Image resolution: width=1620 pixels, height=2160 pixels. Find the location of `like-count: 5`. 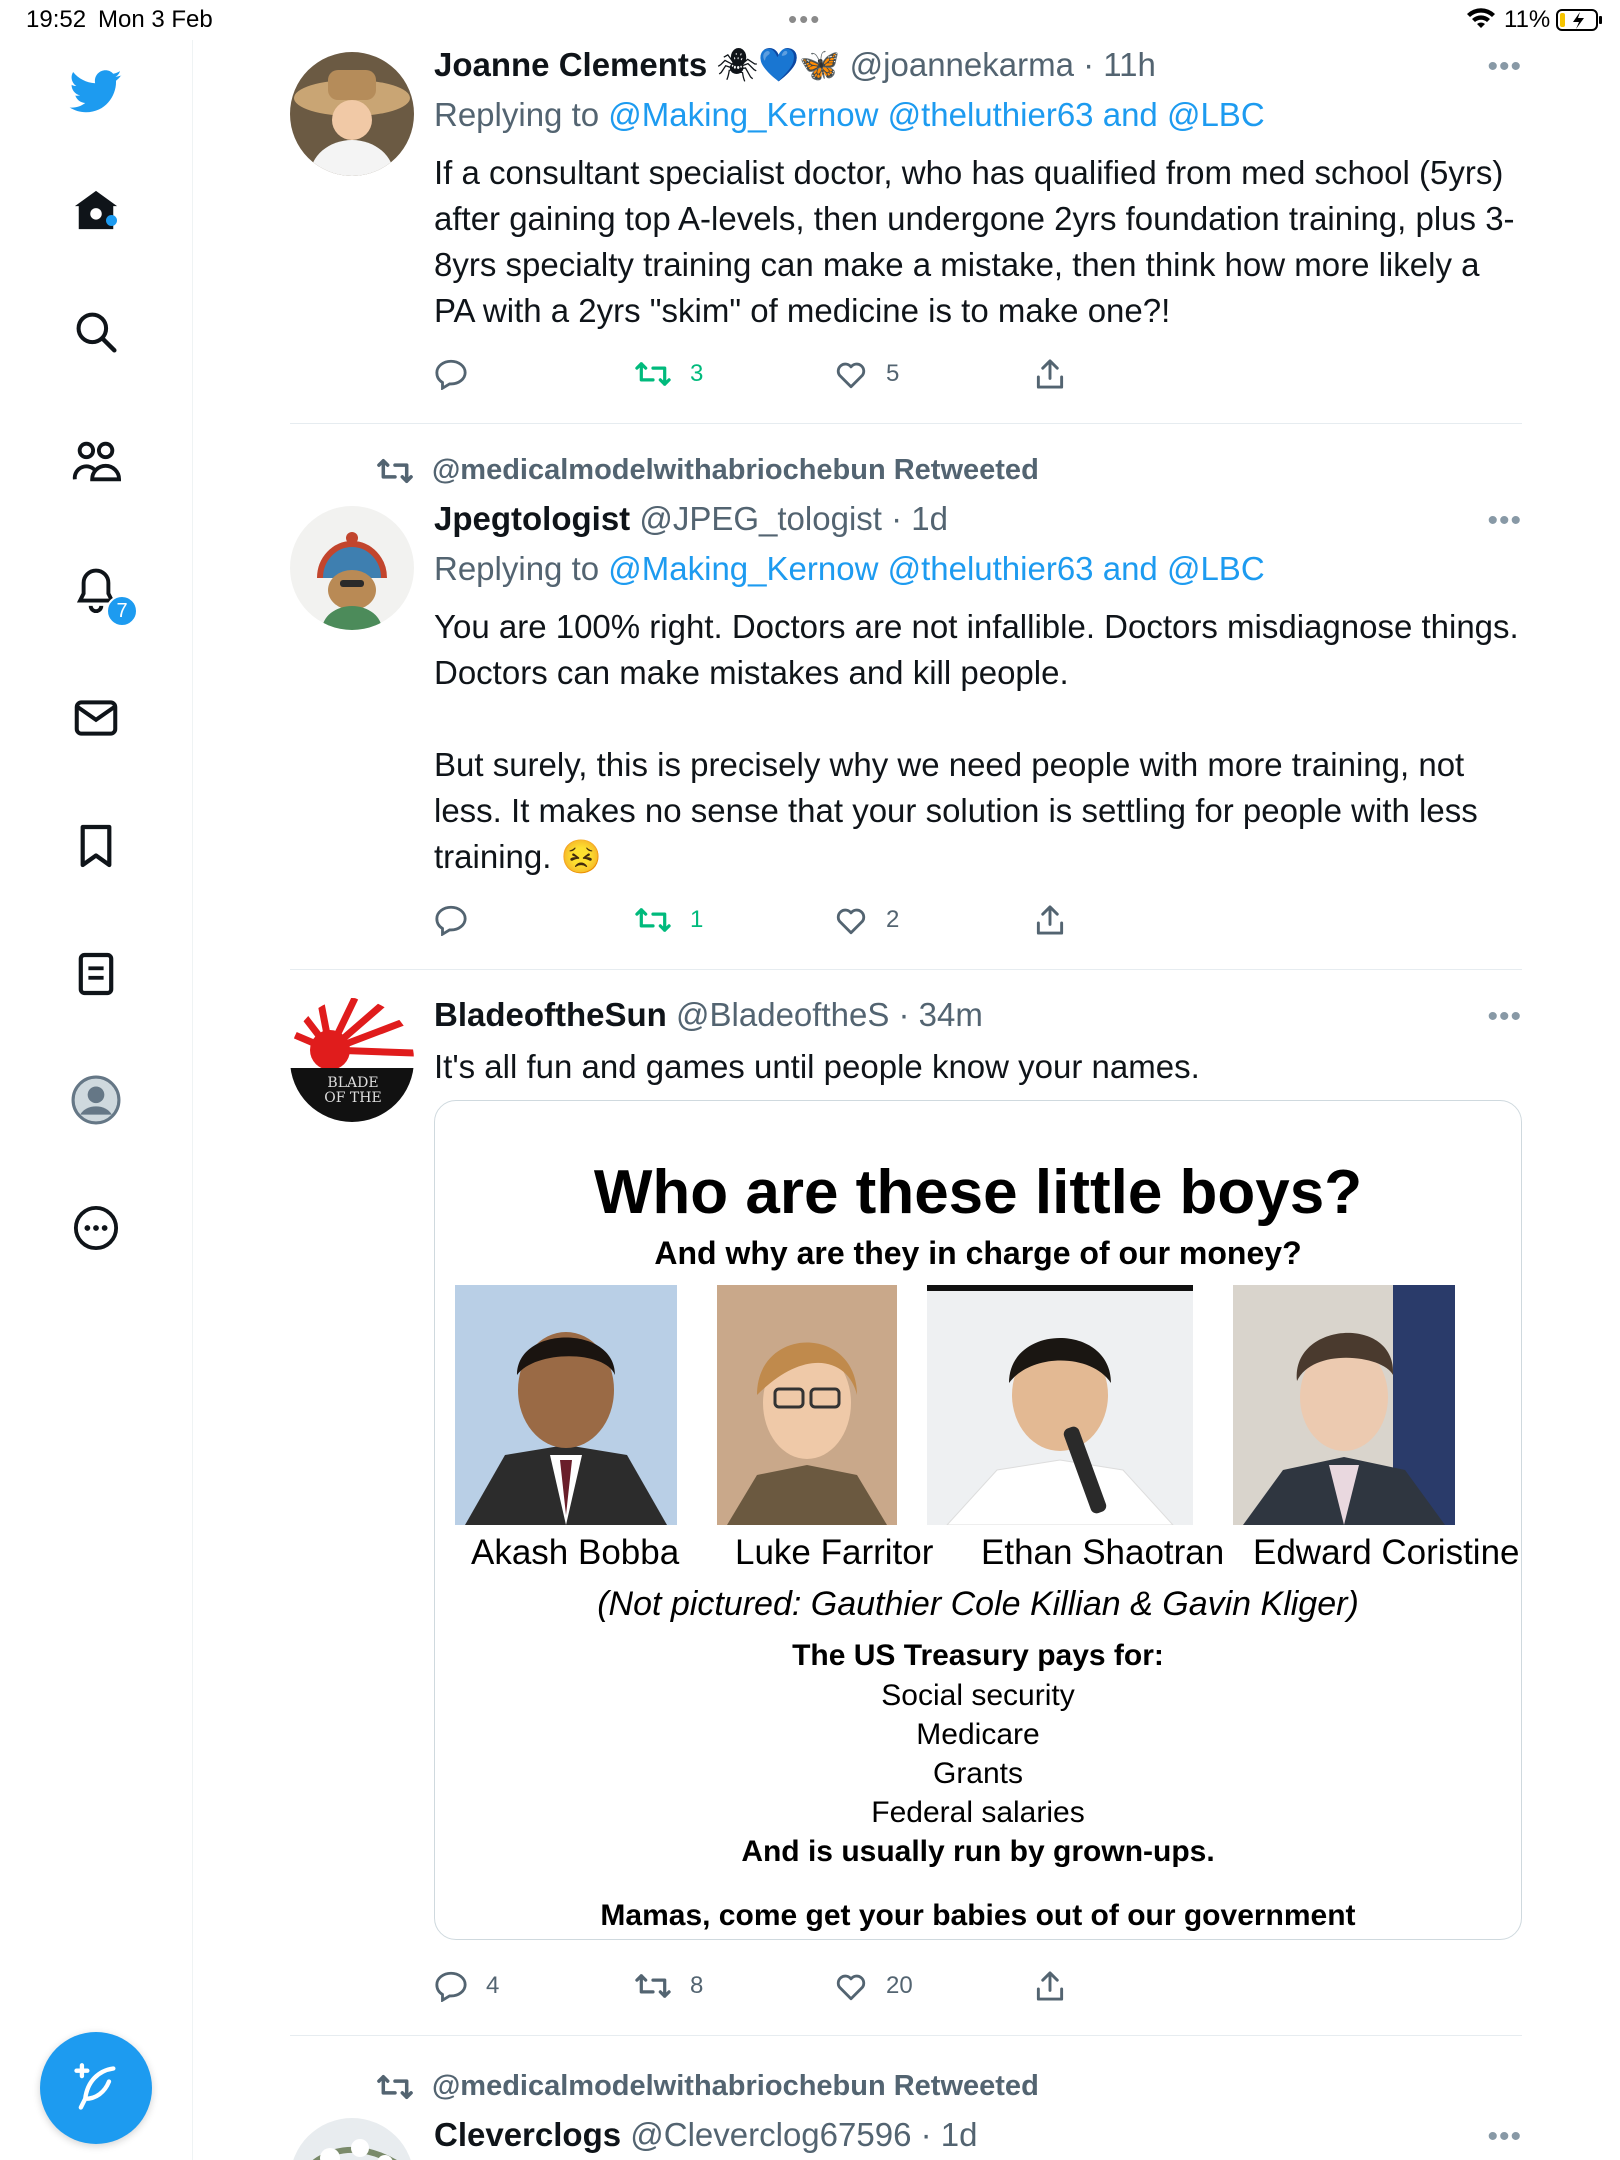

like-count: 5 is located at coordinates (893, 373).